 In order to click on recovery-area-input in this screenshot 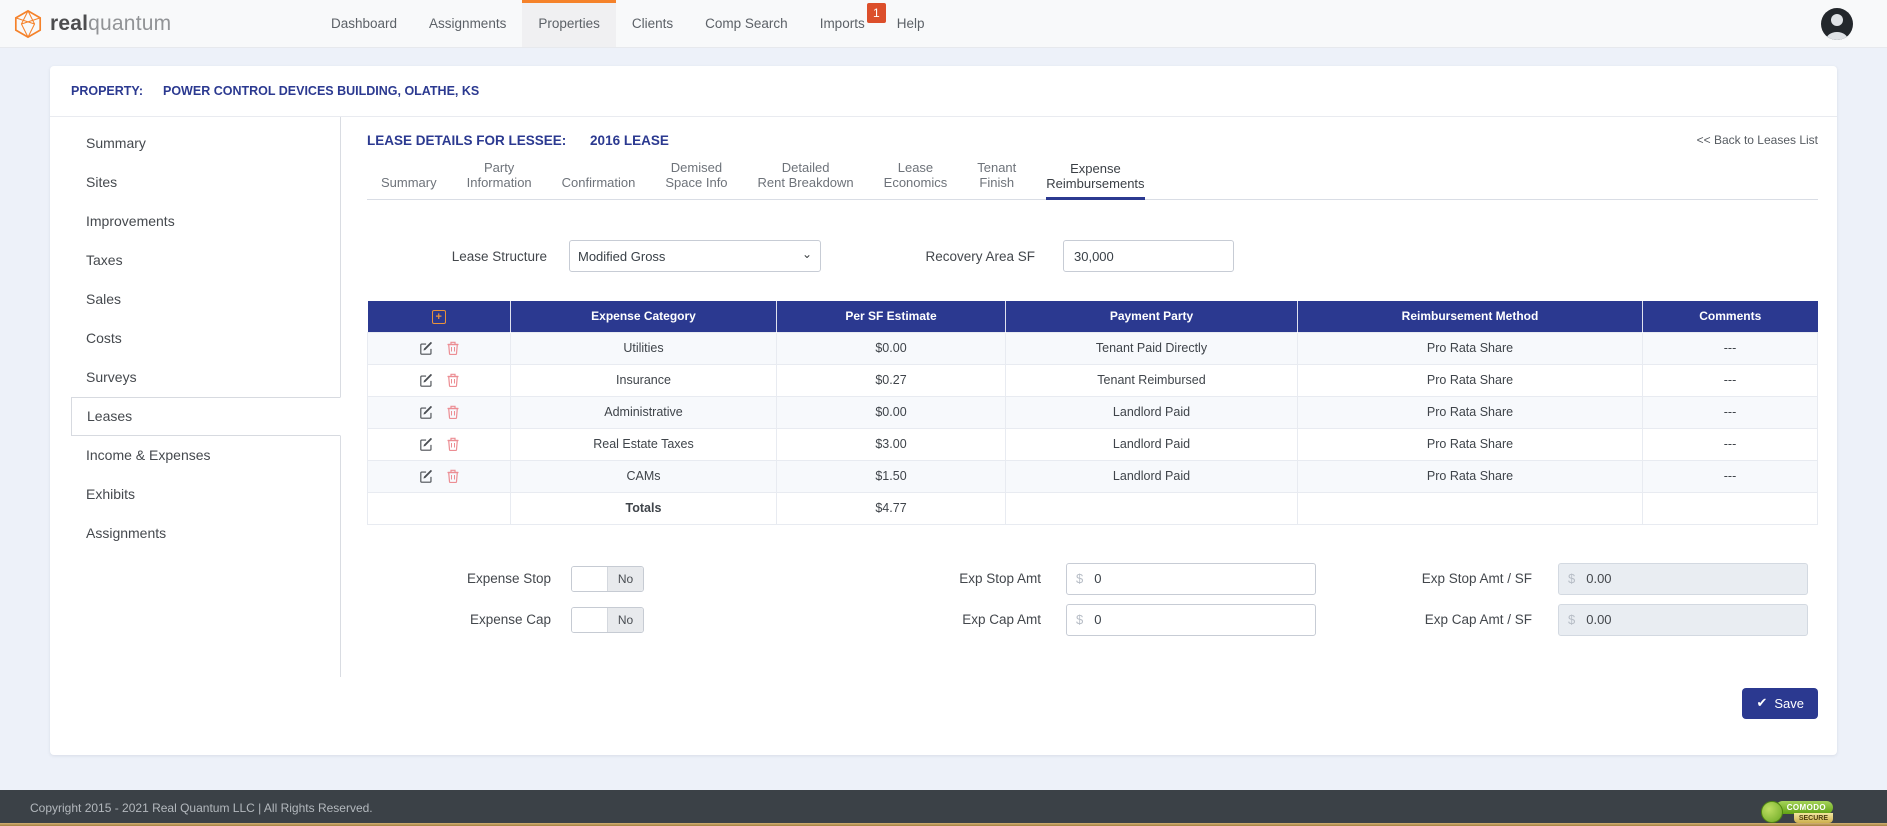, I will do `click(1148, 256)`.